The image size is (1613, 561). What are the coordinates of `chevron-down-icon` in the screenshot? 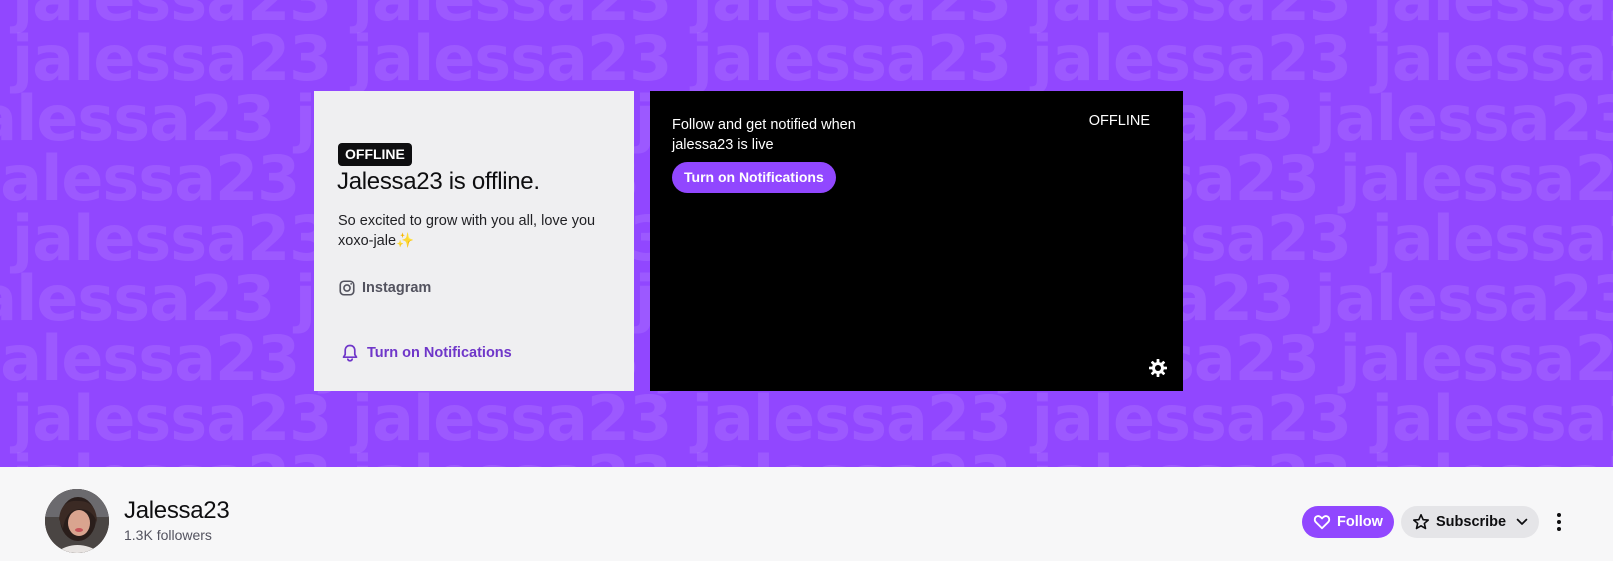 It's located at (1522, 521).